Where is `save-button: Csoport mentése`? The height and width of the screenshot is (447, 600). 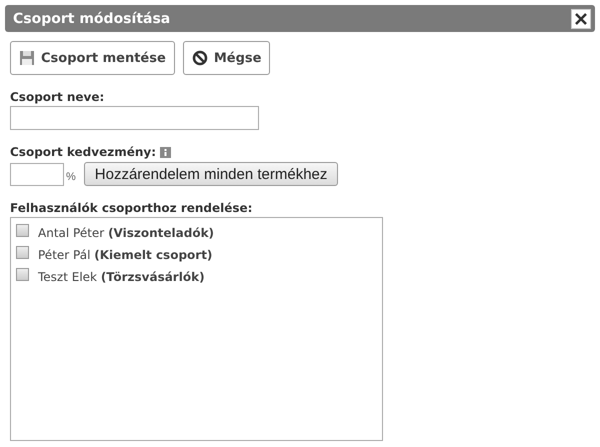 save-button: Csoport mentése is located at coordinates (92, 58).